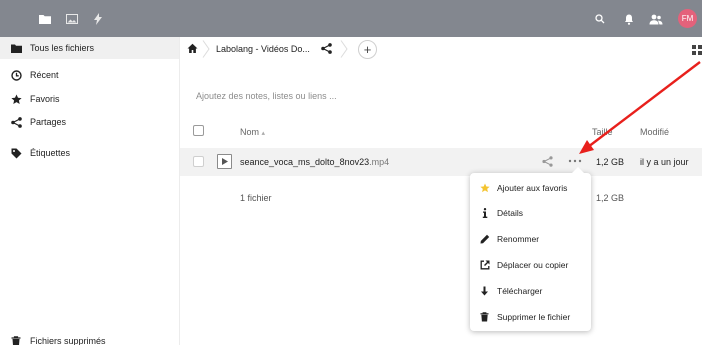  Describe the element at coordinates (16, 153) in the screenshot. I see `tag-icon` at that location.